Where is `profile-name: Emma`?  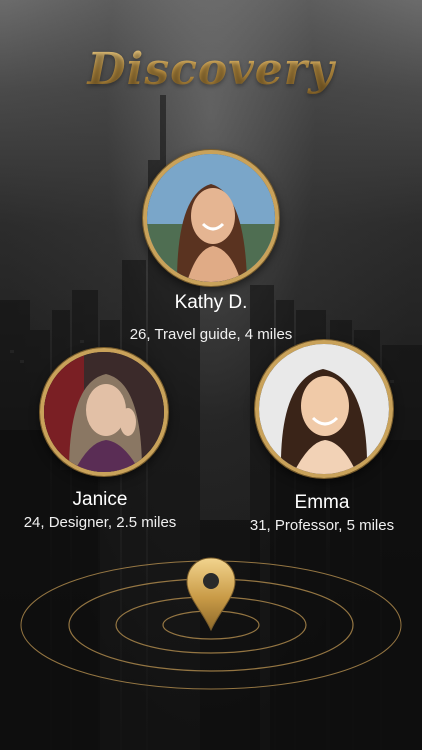 profile-name: Emma is located at coordinates (322, 503).